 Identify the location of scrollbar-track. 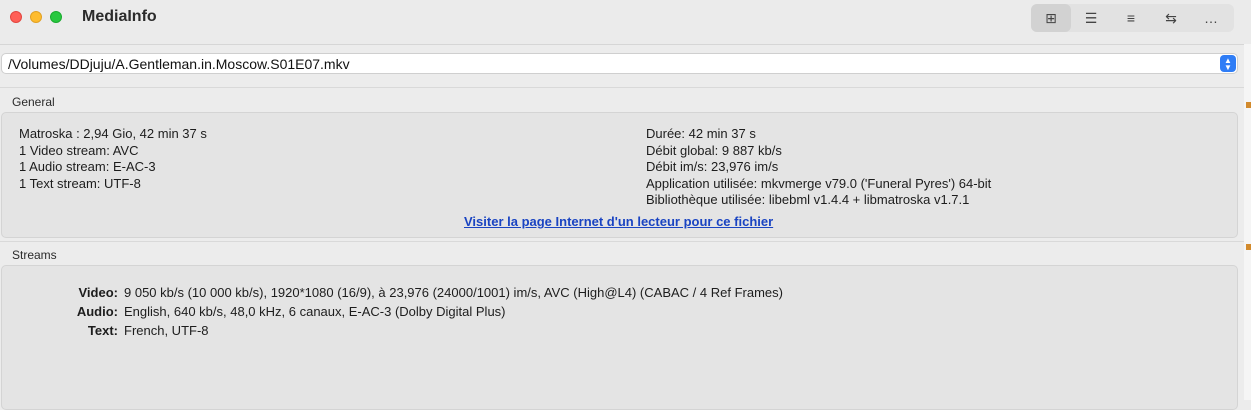
(1247, 222).